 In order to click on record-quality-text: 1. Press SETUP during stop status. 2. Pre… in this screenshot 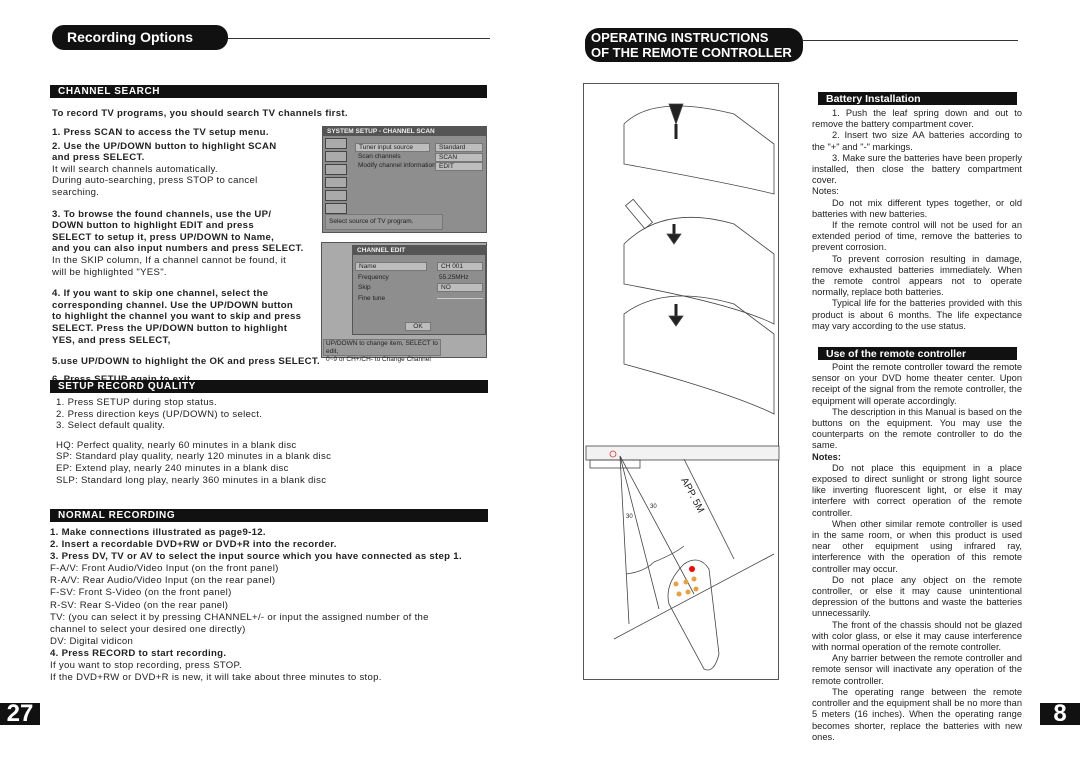, I will do `click(193, 441)`.